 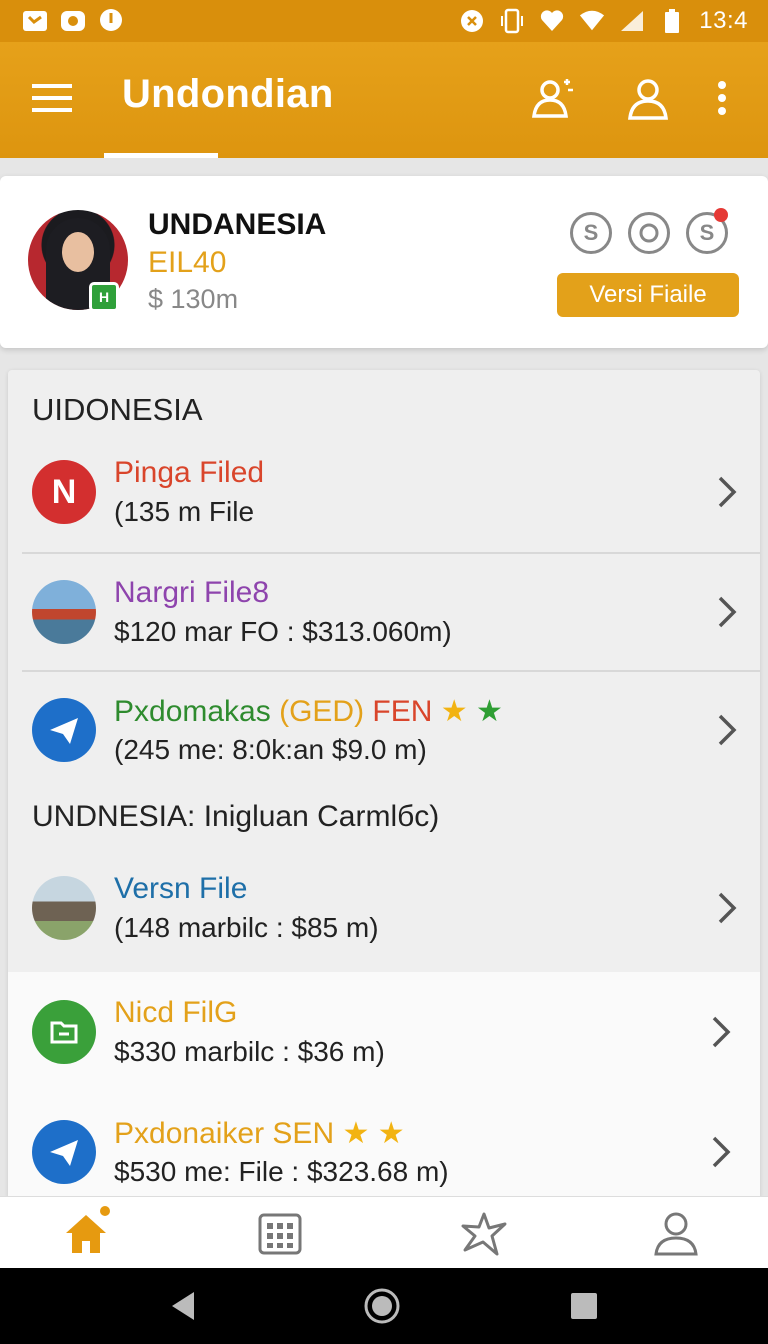 What do you see at coordinates (187, 262) in the screenshot?
I see `profile-code: EIL40` at bounding box center [187, 262].